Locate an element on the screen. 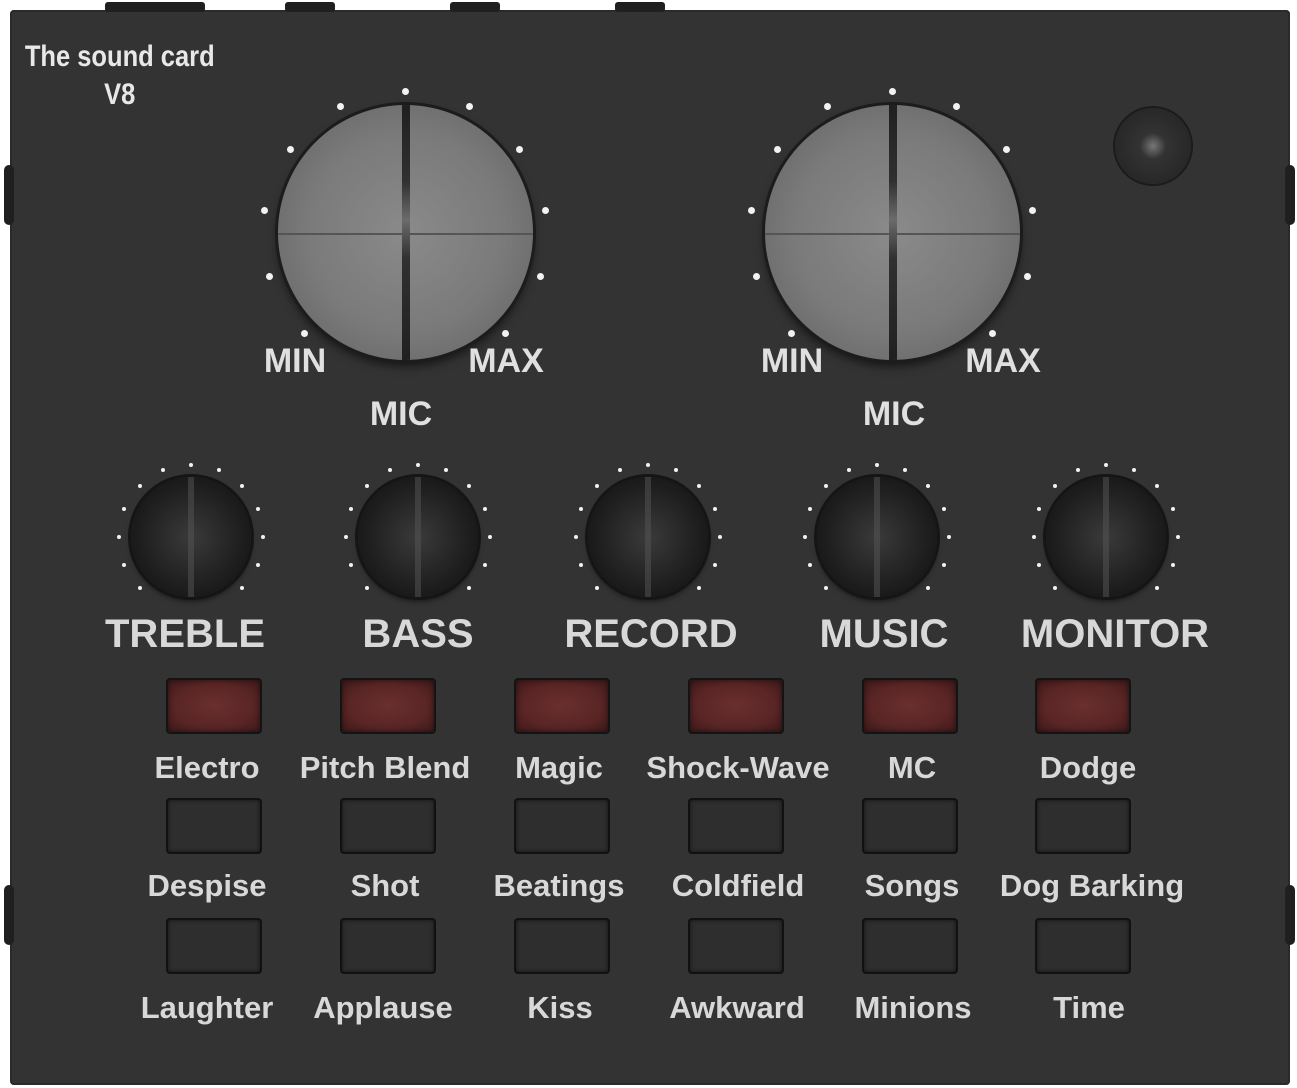 The image size is (1297, 1088). treble-knob is located at coordinates (191, 537).